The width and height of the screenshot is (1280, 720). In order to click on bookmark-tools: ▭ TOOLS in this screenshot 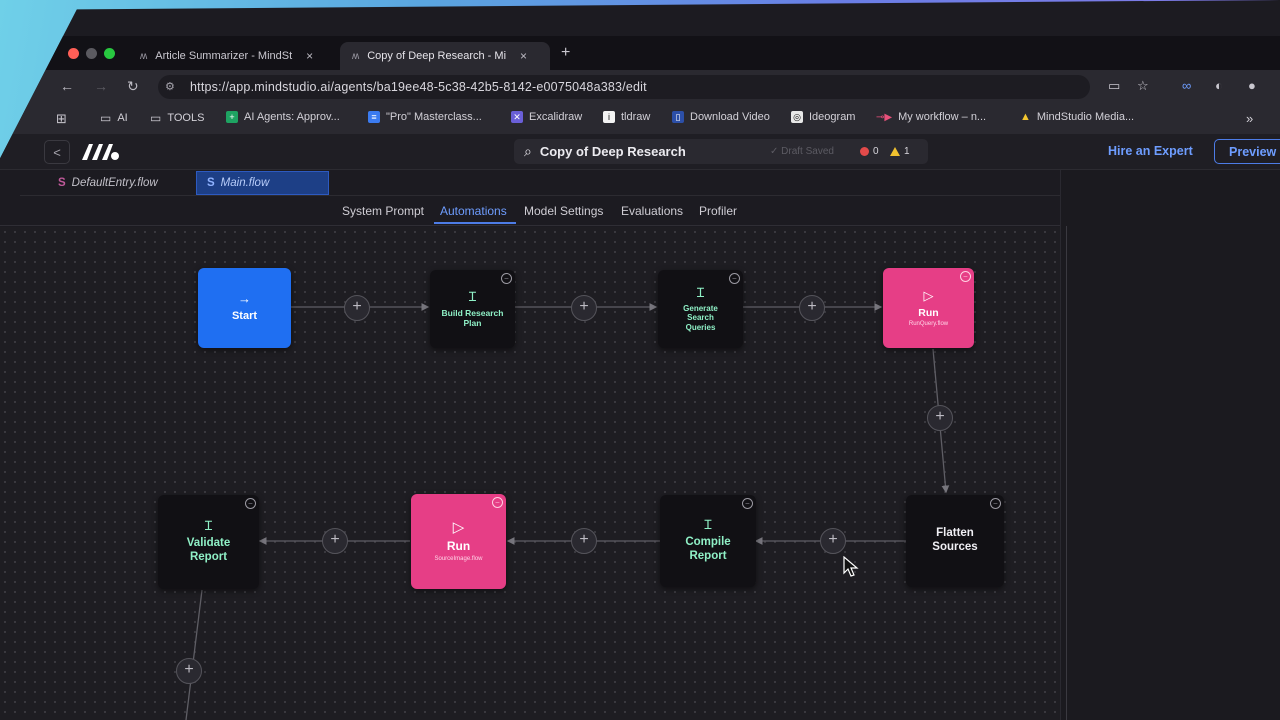, I will do `click(177, 118)`.